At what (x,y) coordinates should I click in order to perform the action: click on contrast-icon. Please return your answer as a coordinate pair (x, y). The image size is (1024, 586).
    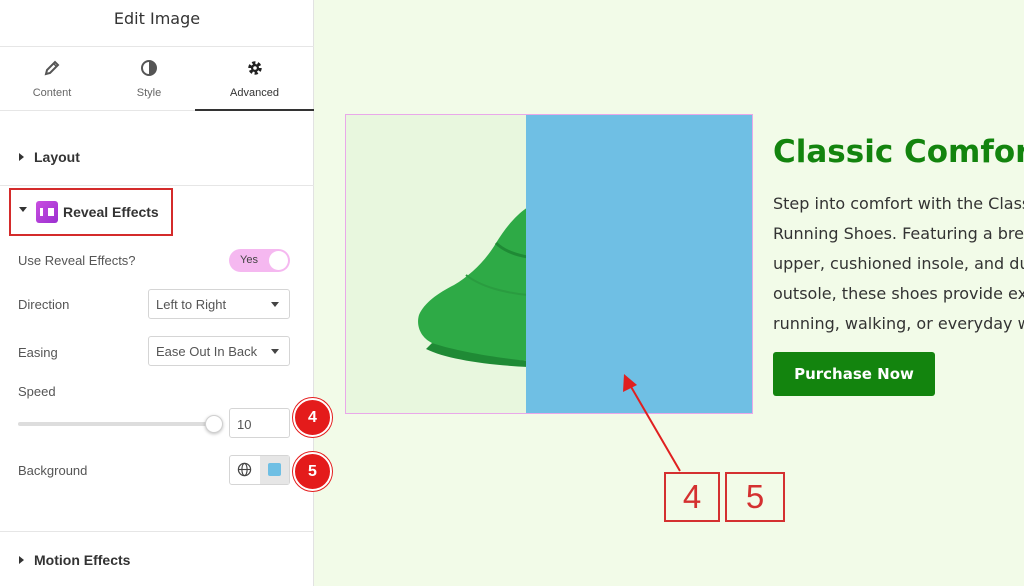
    Looking at the image, I should click on (149, 69).